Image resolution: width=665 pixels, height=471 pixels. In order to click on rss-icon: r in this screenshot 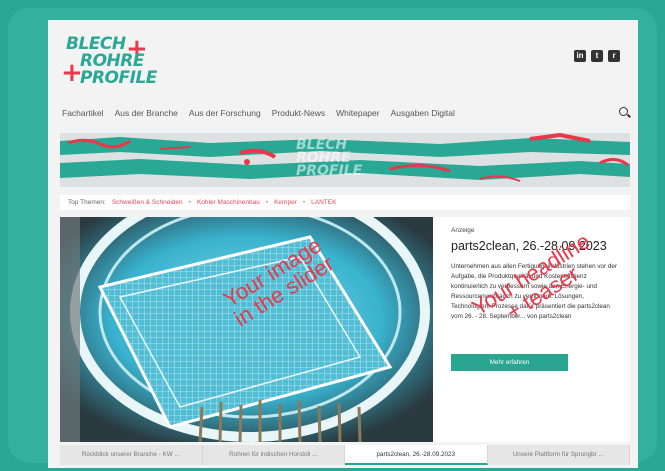, I will do `click(614, 56)`.